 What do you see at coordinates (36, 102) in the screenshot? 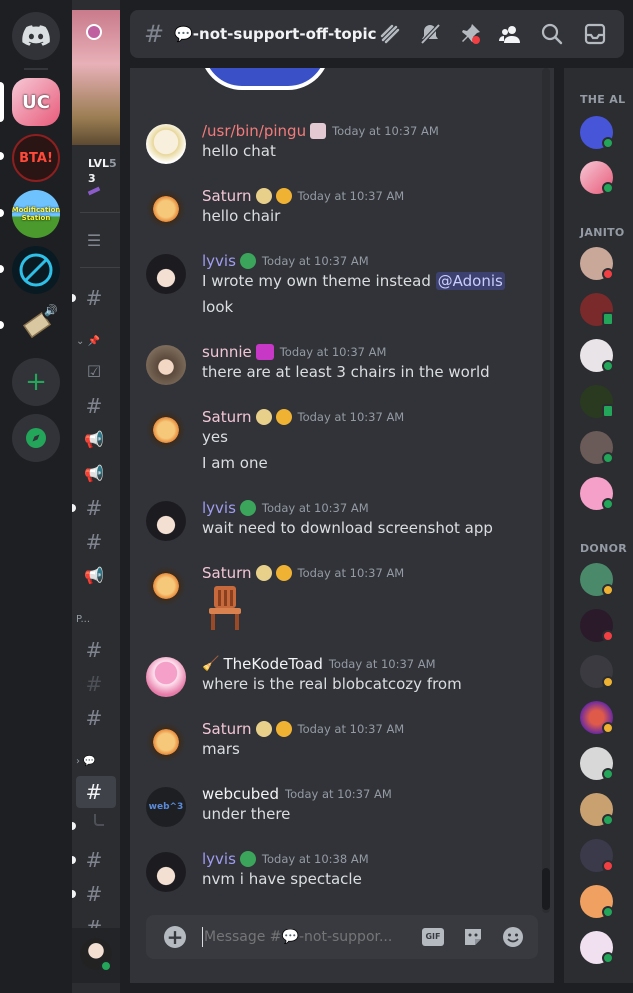
I see `server-uc: UC` at bounding box center [36, 102].